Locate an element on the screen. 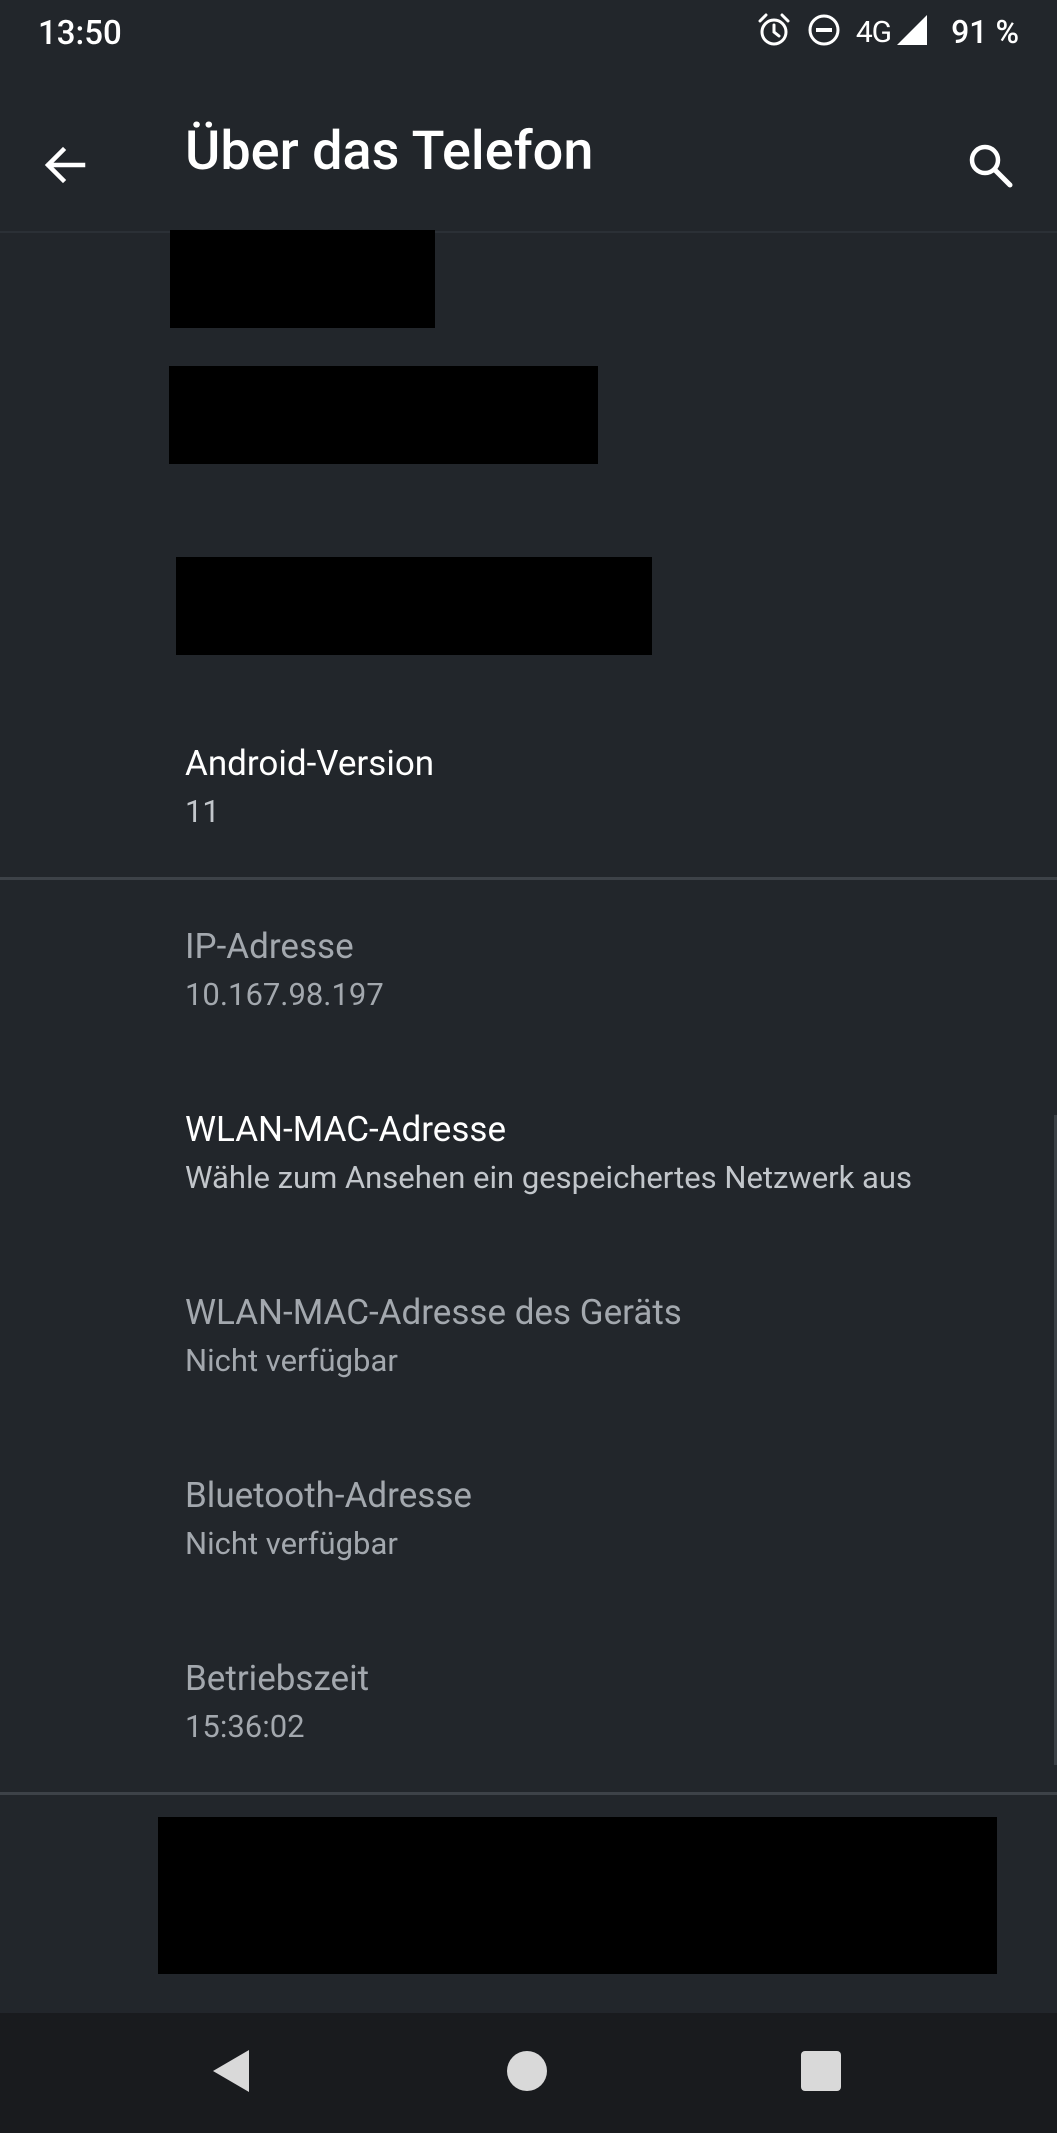  uptime-item: Betriebszeit 15:36:02 is located at coordinates (605, 1702).